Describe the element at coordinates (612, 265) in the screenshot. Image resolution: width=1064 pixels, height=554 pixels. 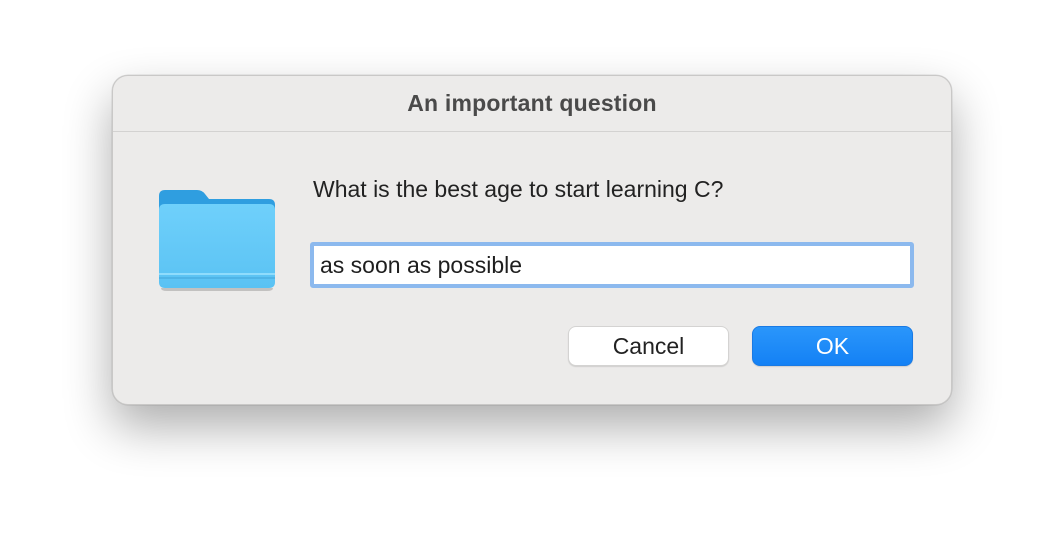
I see `answer-input` at that location.